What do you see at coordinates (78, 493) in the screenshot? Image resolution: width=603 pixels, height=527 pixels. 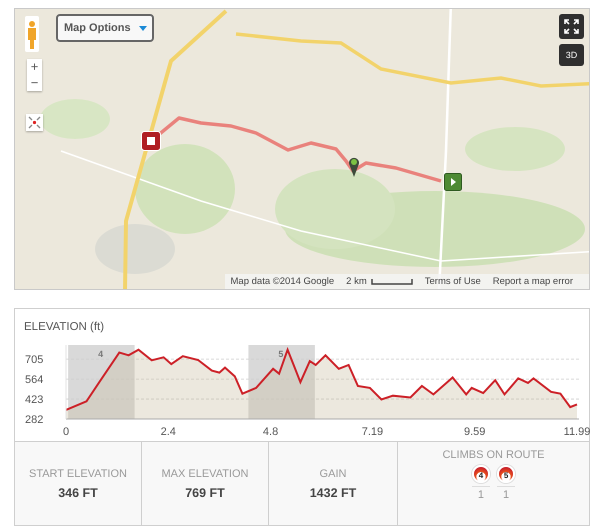 I see `stat-value: 346 FT` at bounding box center [78, 493].